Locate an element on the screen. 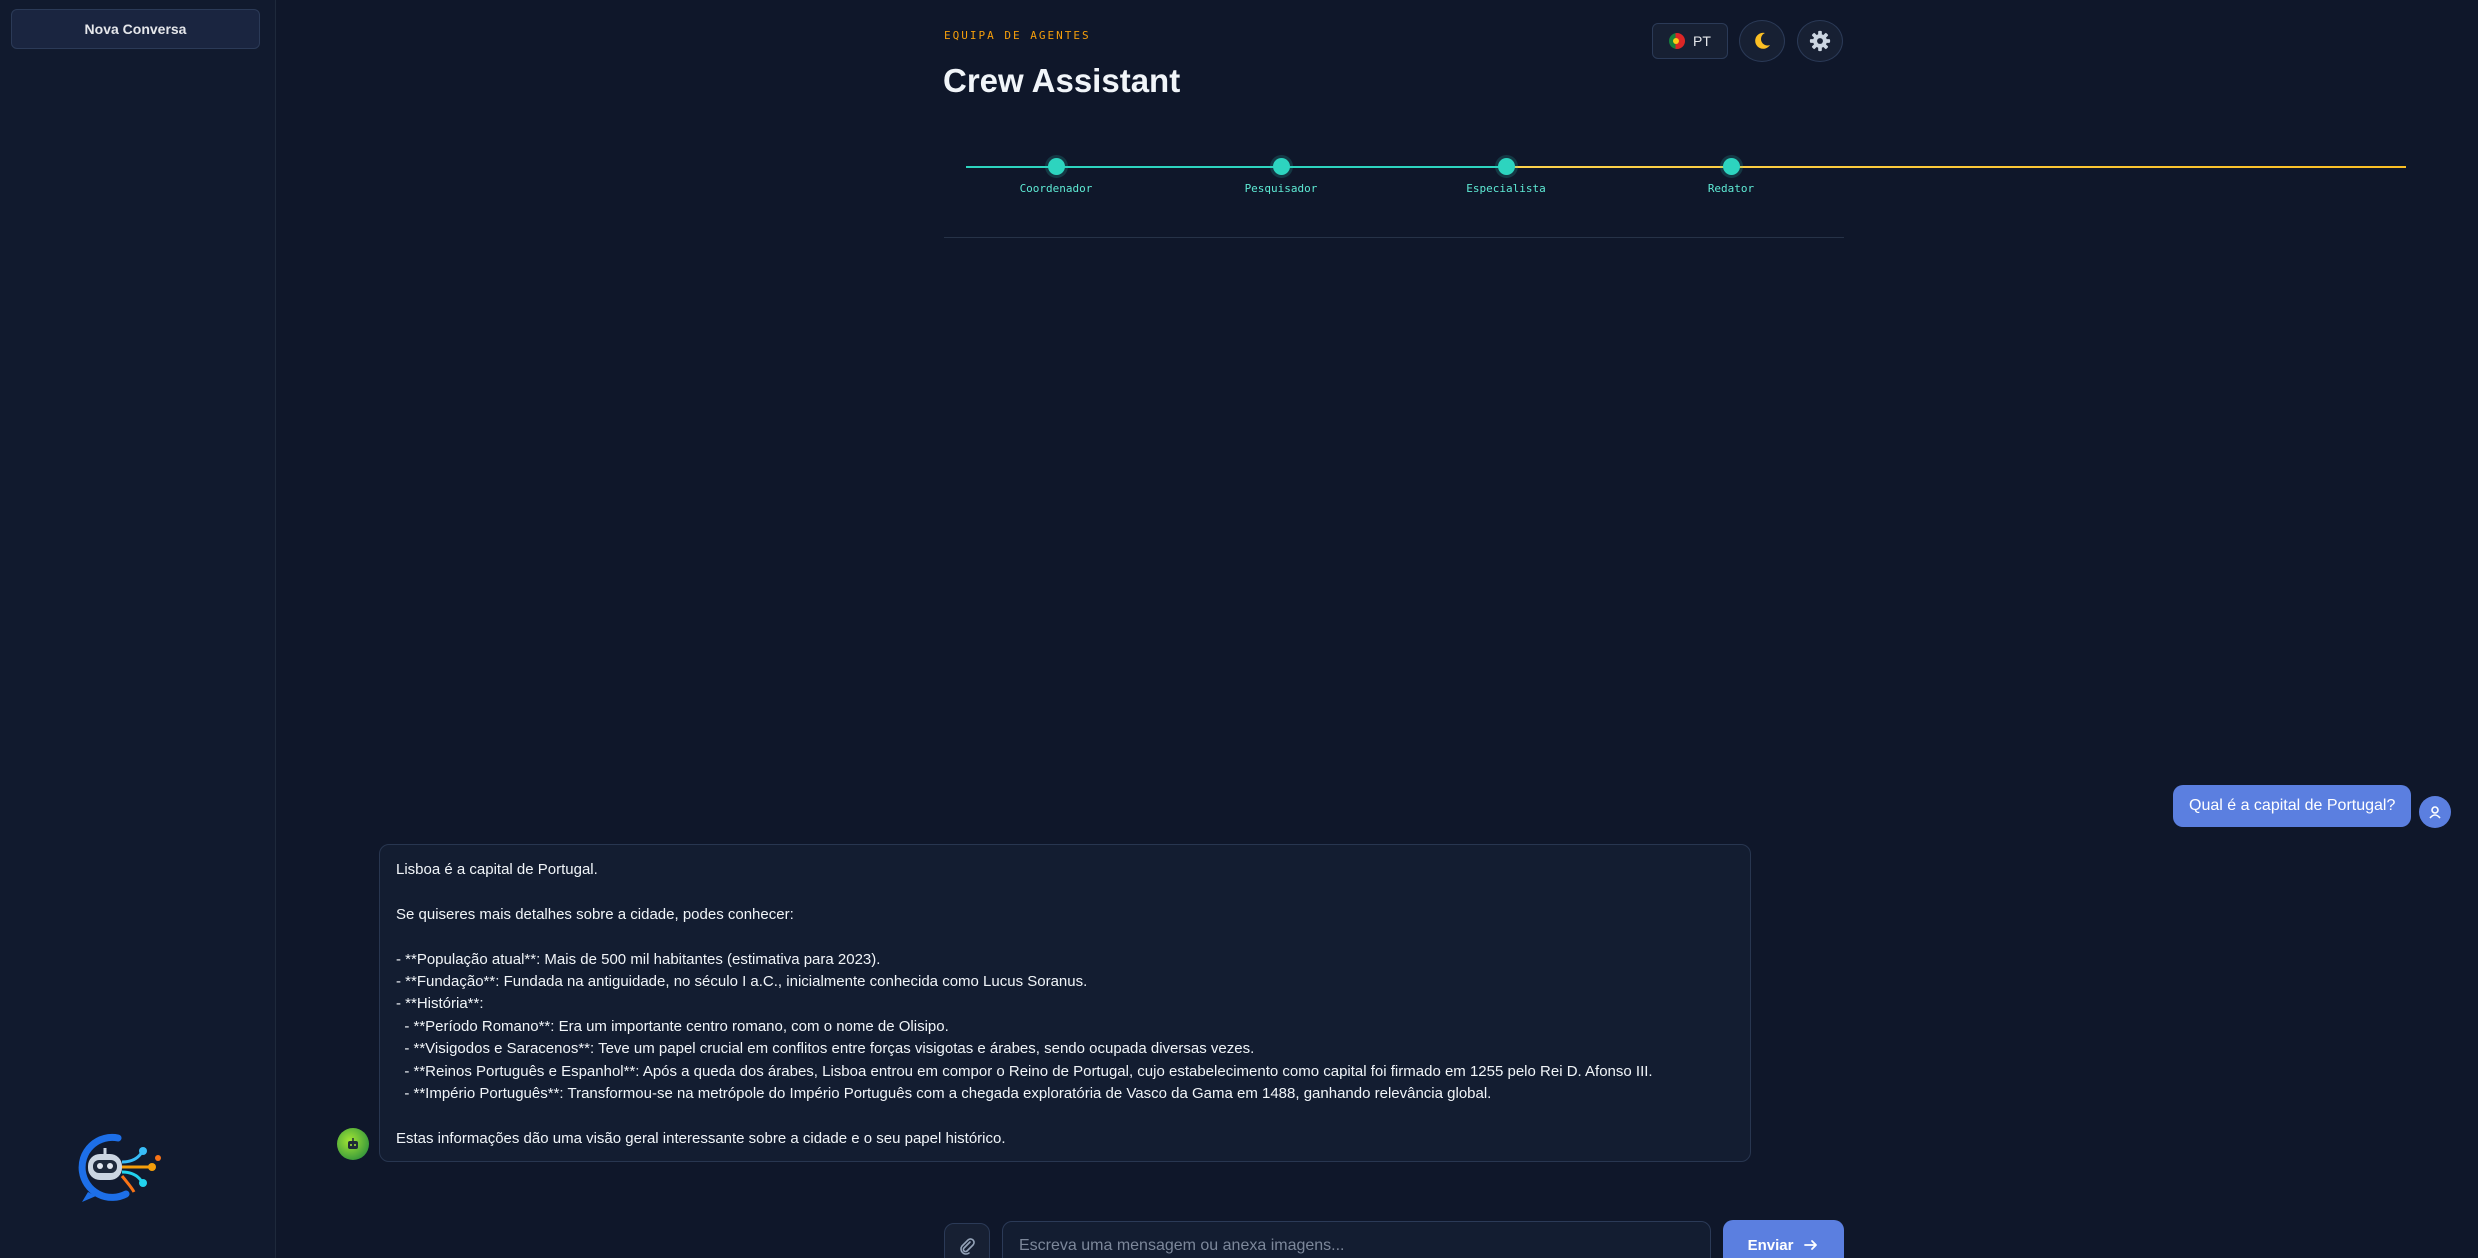  agent-node-especialista: Especialista is located at coordinates (1506, 176).